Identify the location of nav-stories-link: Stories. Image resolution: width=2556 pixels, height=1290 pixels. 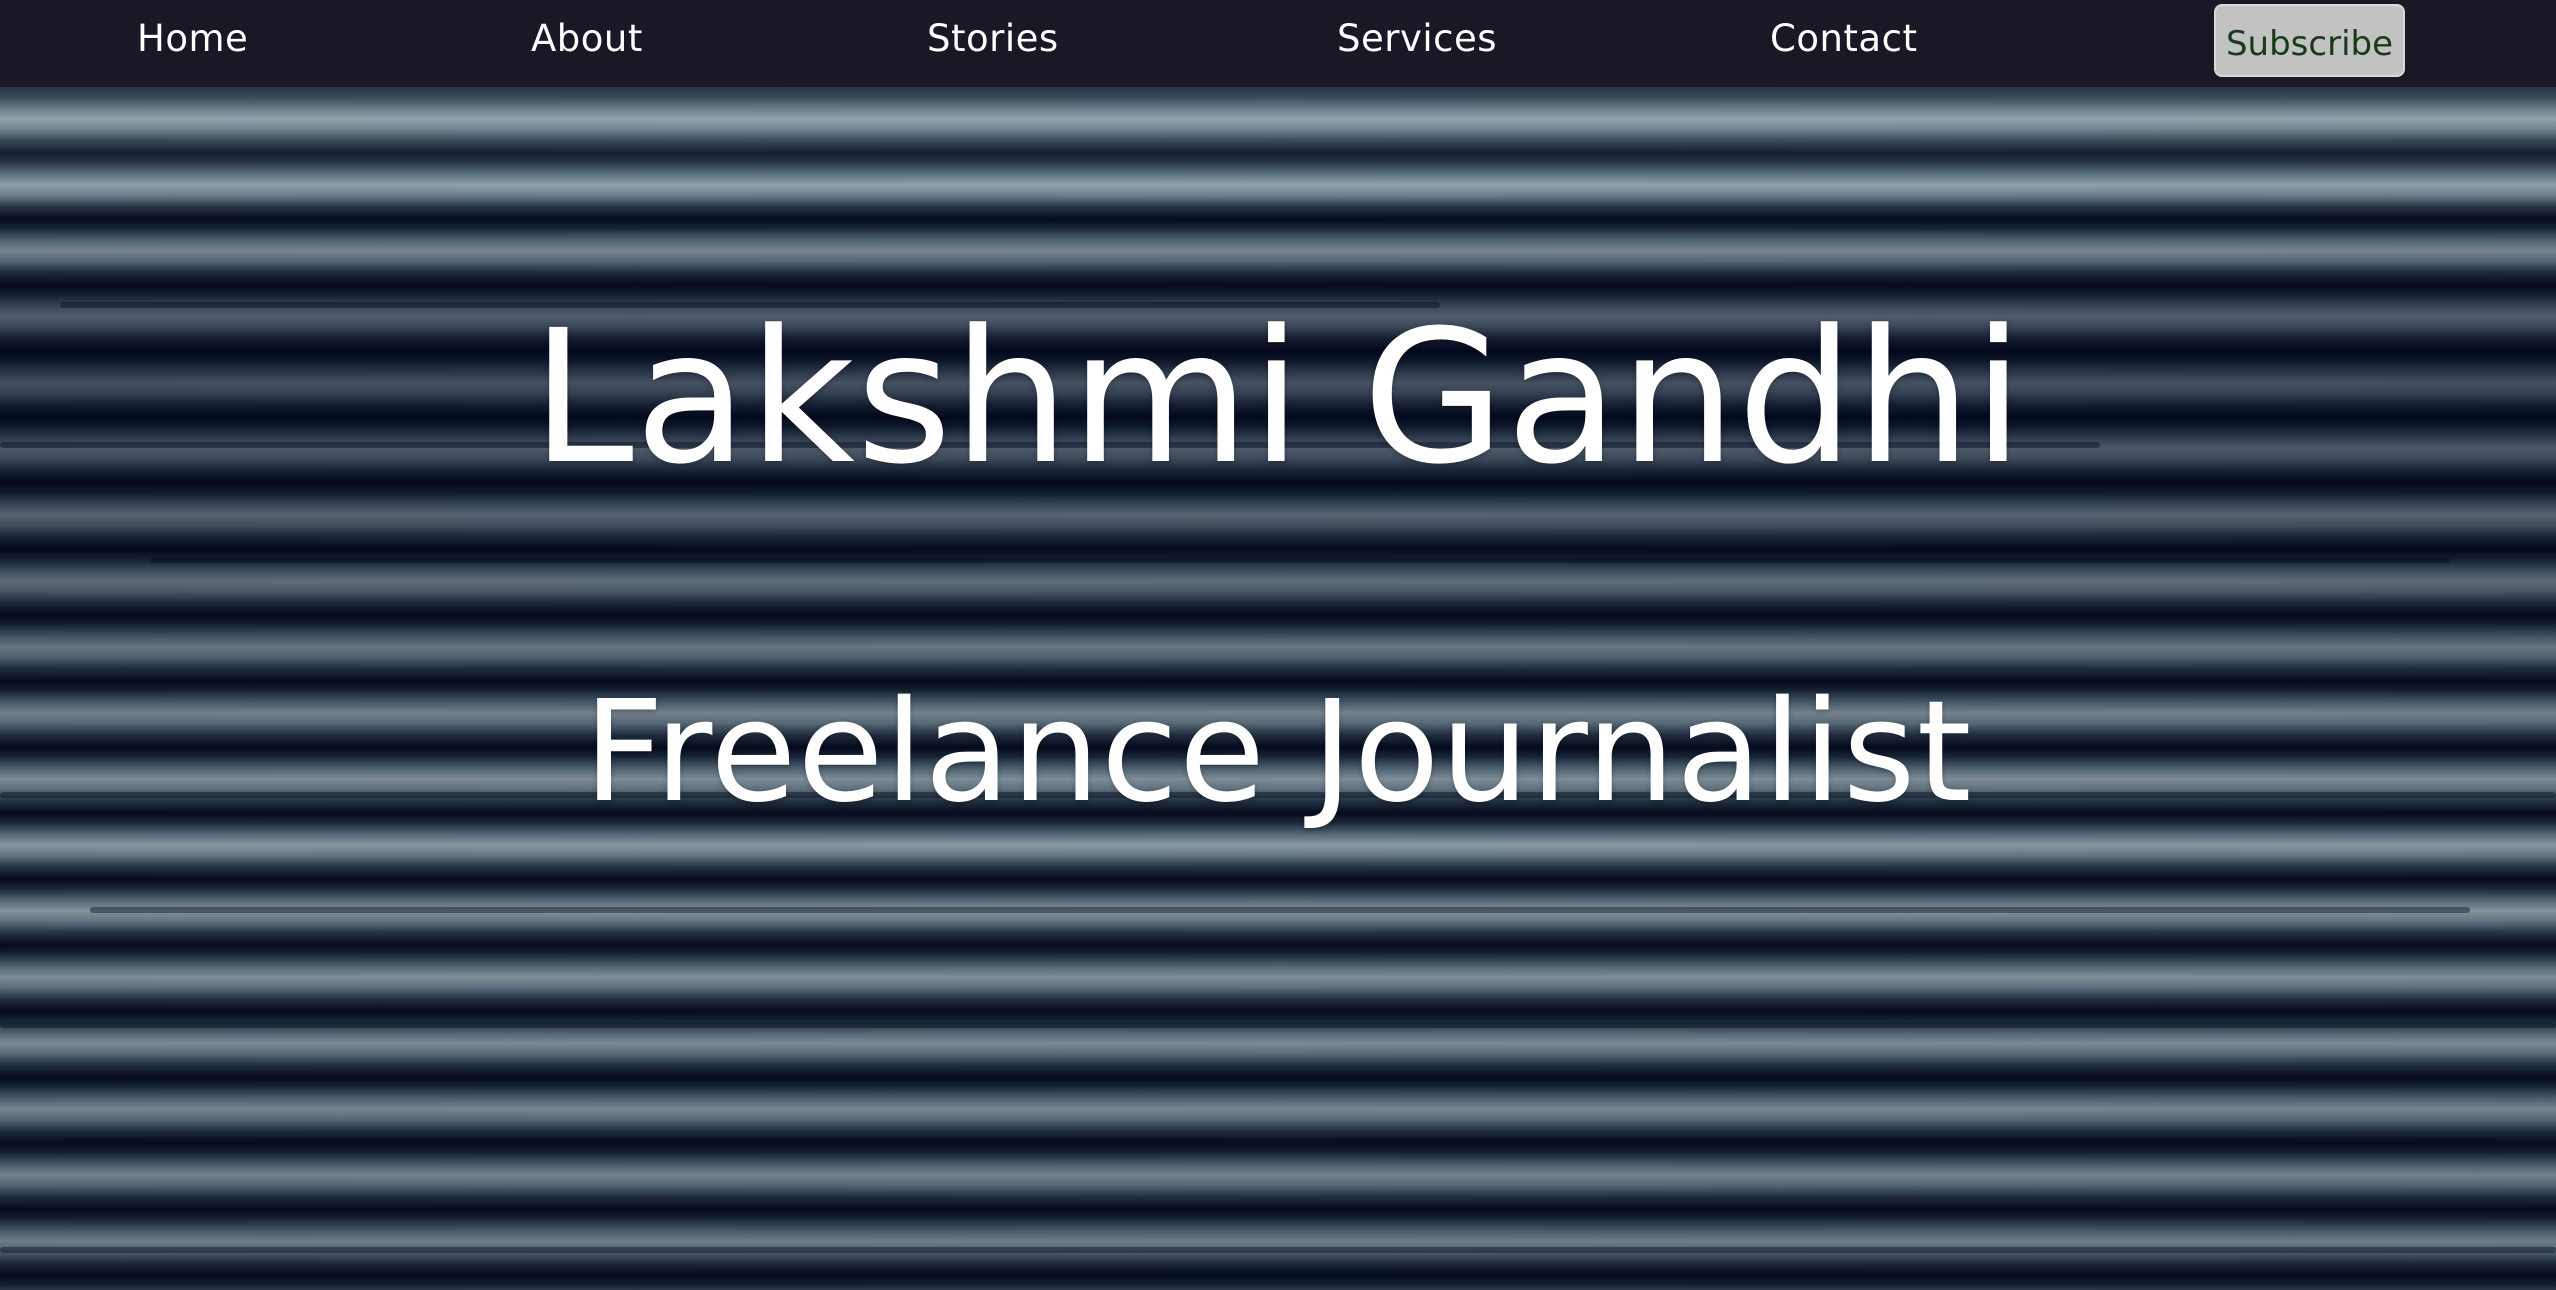
(993, 40).